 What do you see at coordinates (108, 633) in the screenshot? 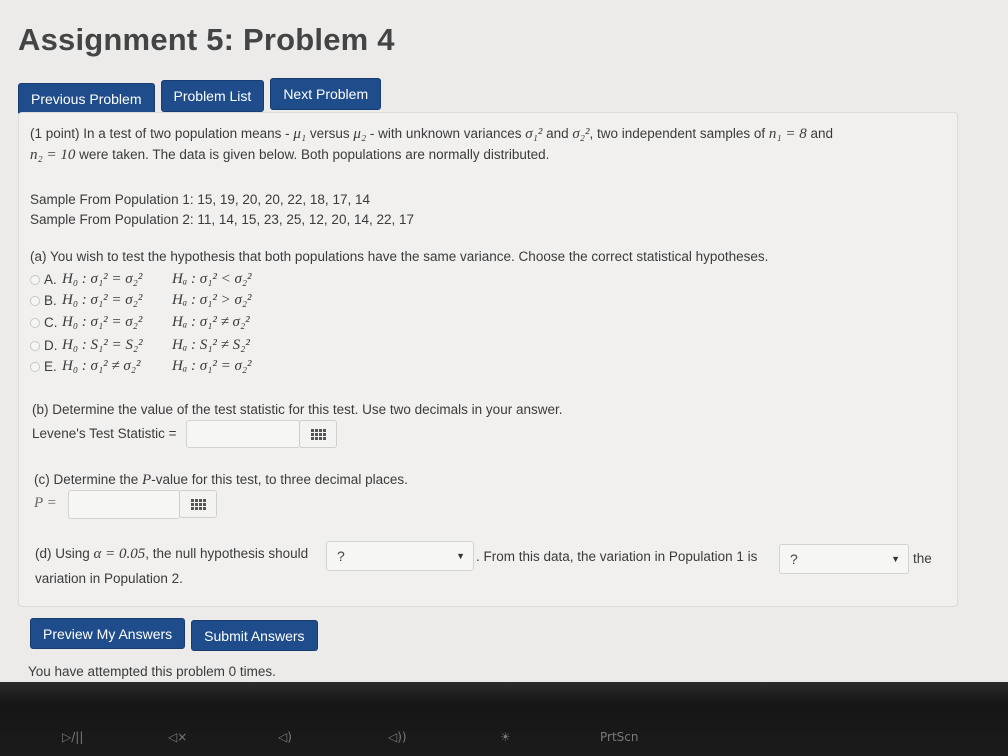
I see `preview-answers-button: Preview My Answers` at bounding box center [108, 633].